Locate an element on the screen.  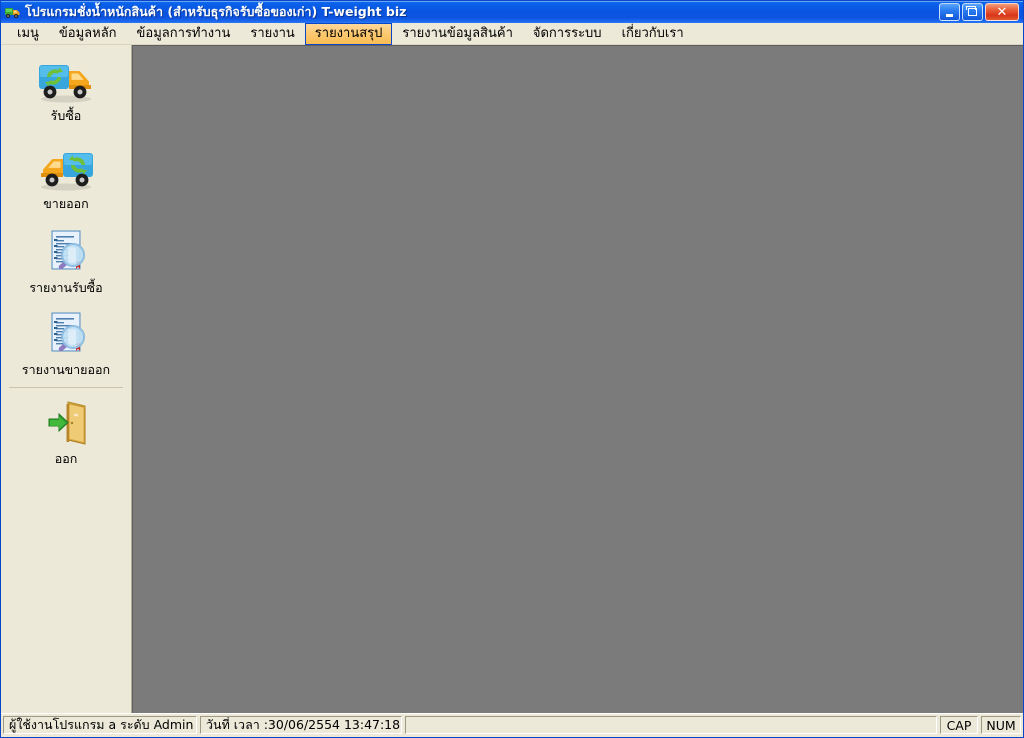
minimize-button is located at coordinates (949, 12).